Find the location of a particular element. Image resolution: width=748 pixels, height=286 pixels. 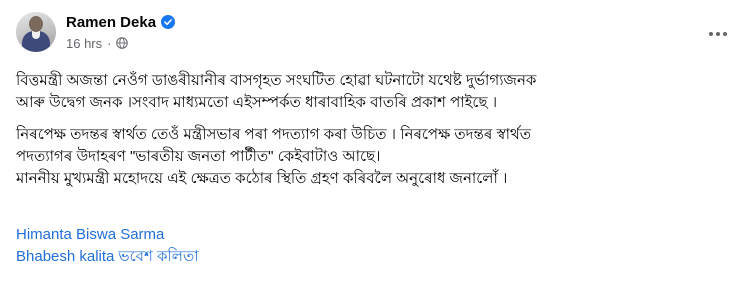

author-name: Ramen Deka is located at coordinates (111, 22).